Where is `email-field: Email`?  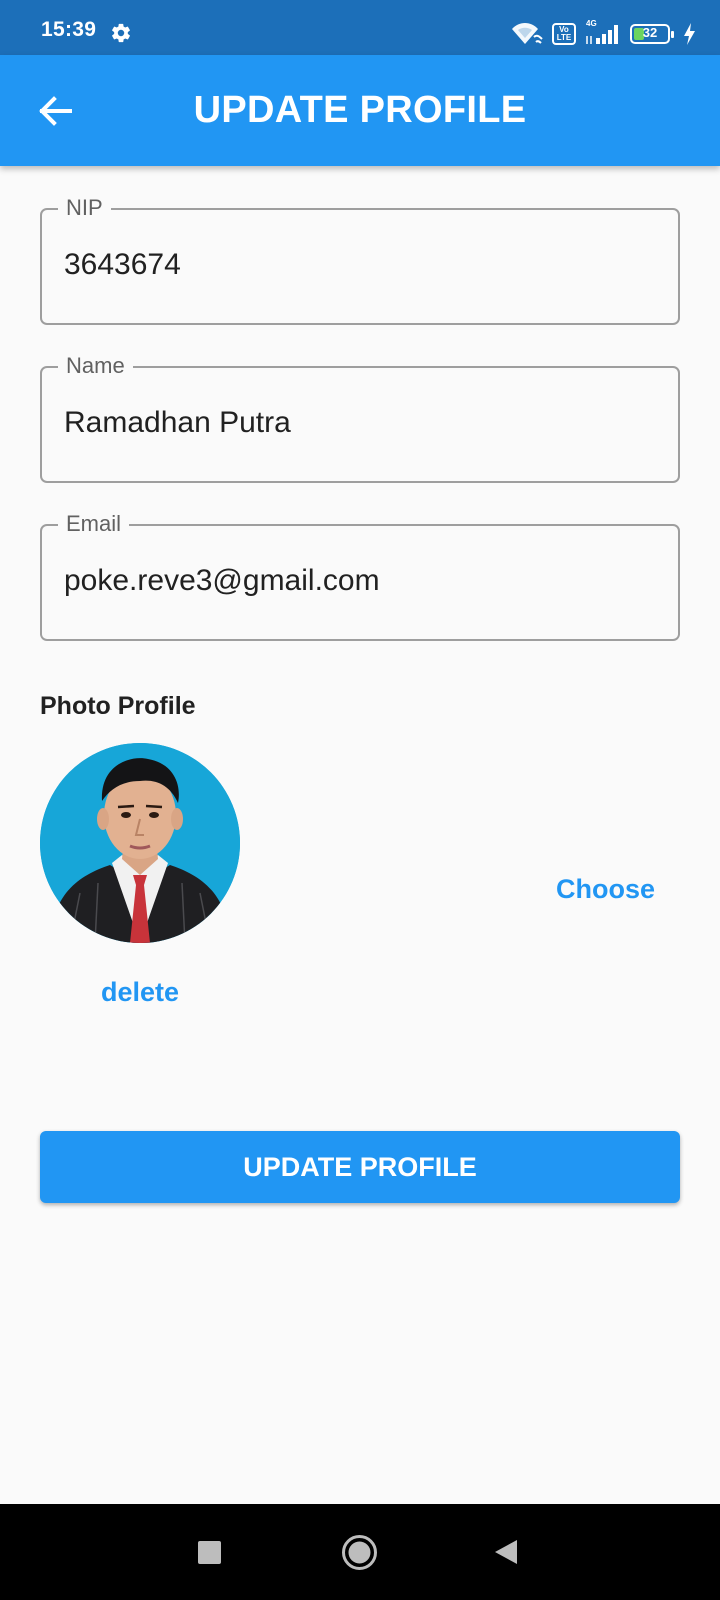 email-field: Email is located at coordinates (360, 575).